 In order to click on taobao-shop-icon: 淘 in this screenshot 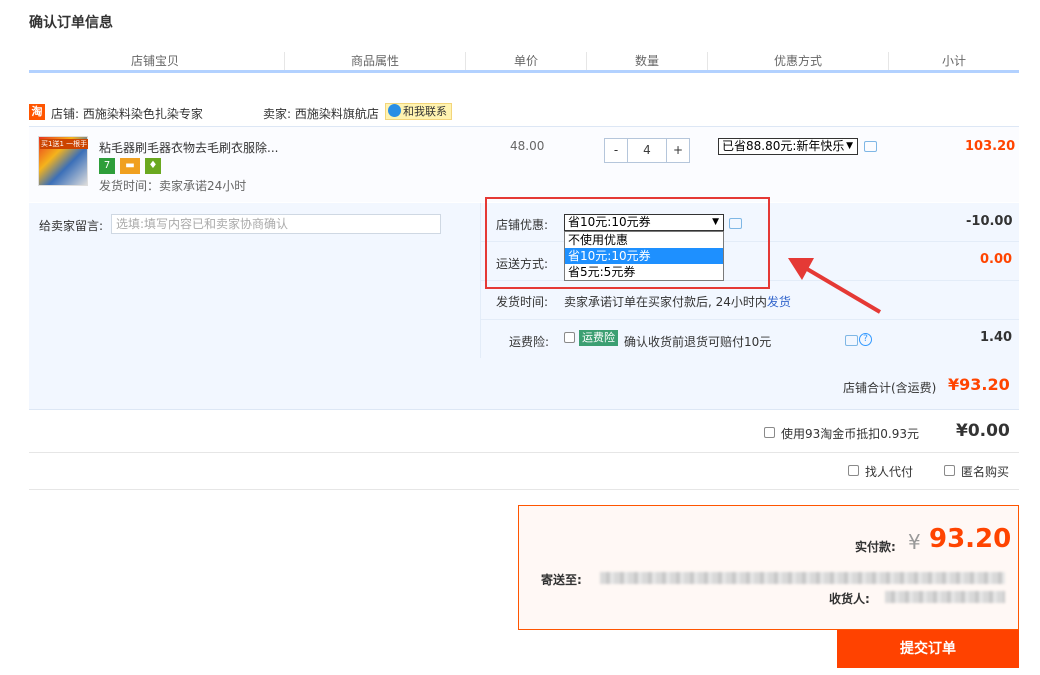, I will do `click(37, 112)`.